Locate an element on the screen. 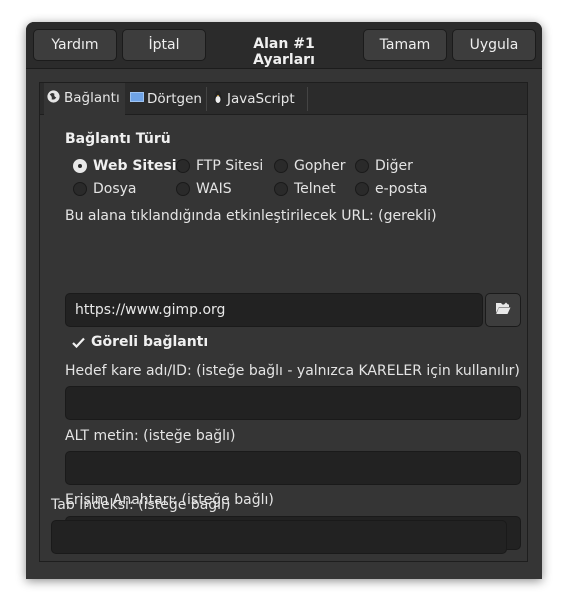  apply-button: Uygula is located at coordinates (494, 45).